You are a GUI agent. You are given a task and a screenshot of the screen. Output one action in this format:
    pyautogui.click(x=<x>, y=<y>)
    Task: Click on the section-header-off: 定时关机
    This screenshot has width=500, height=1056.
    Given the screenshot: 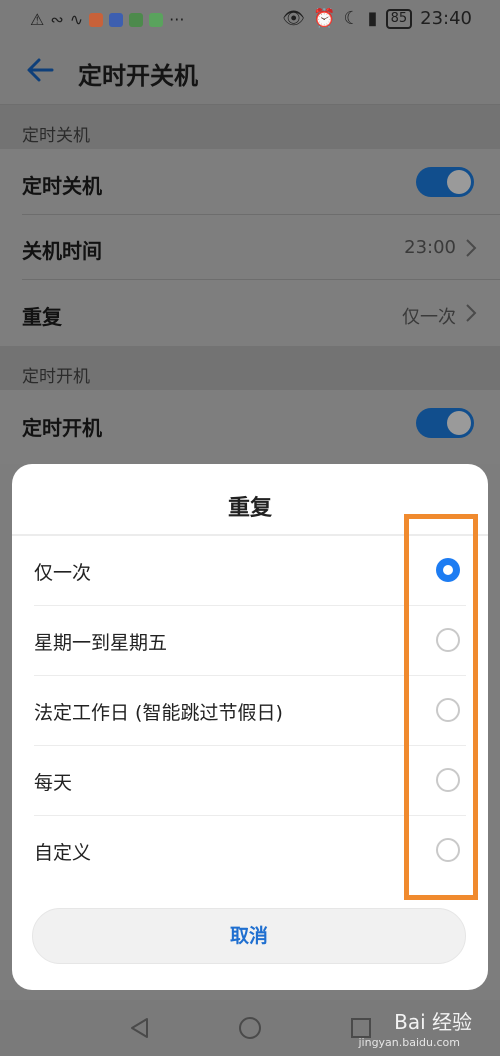 What is the action you would take?
    pyautogui.click(x=250, y=127)
    